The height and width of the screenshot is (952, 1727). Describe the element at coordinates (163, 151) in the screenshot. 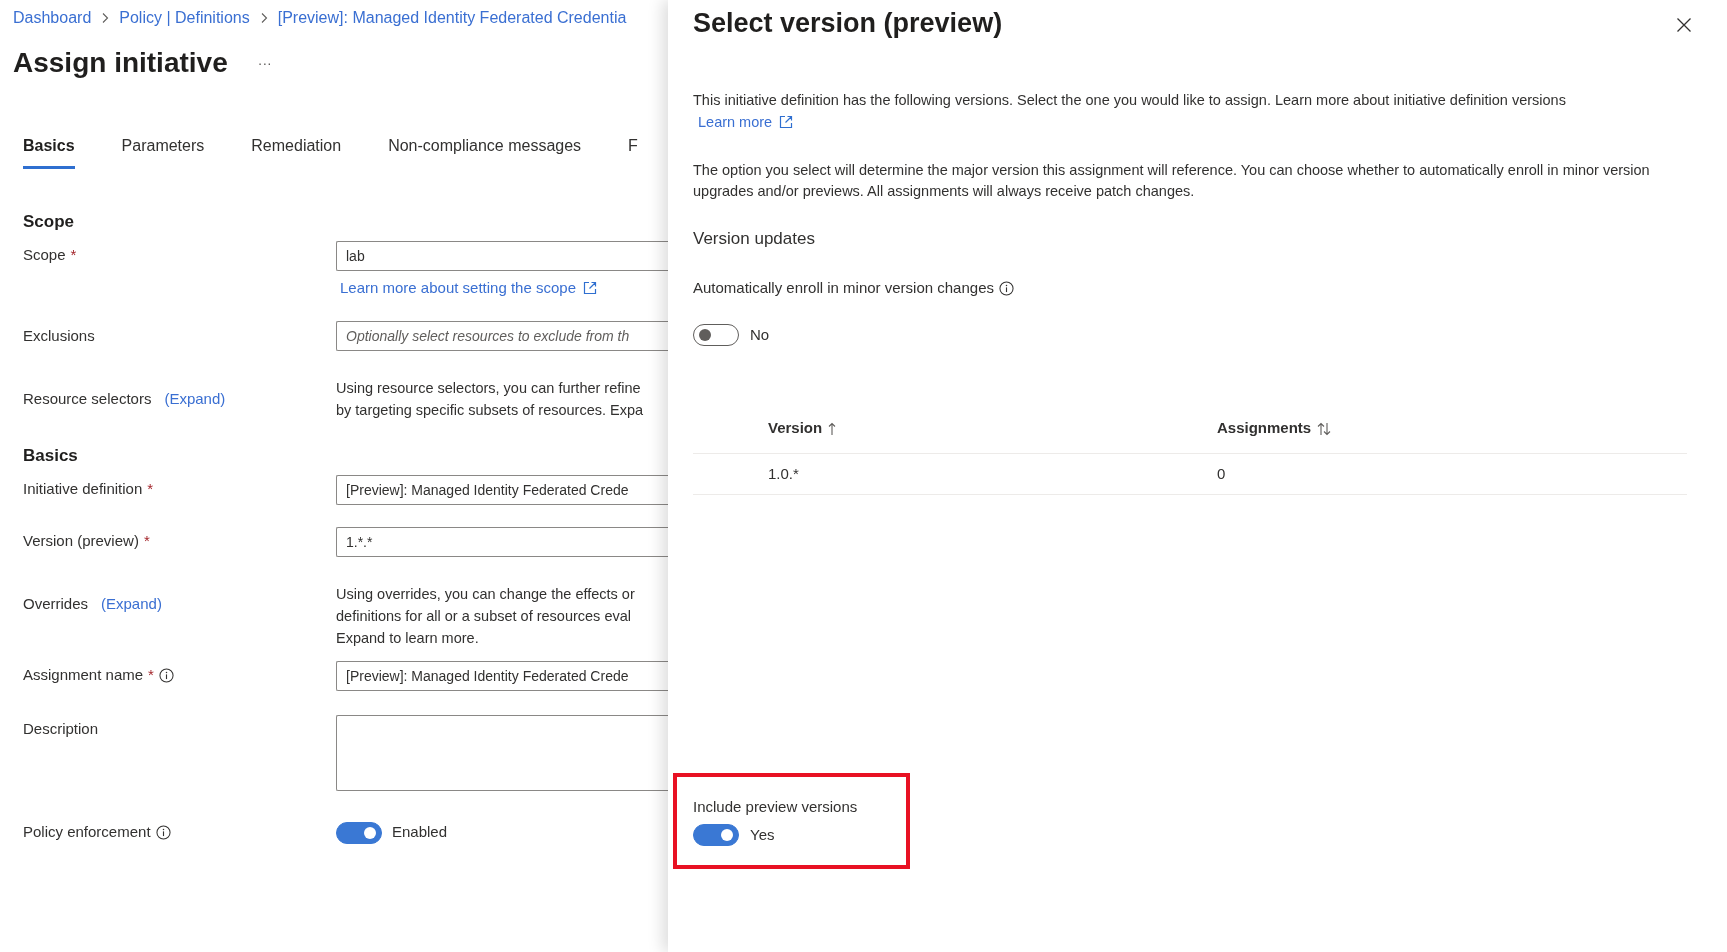

I see `tab: Parameters` at that location.